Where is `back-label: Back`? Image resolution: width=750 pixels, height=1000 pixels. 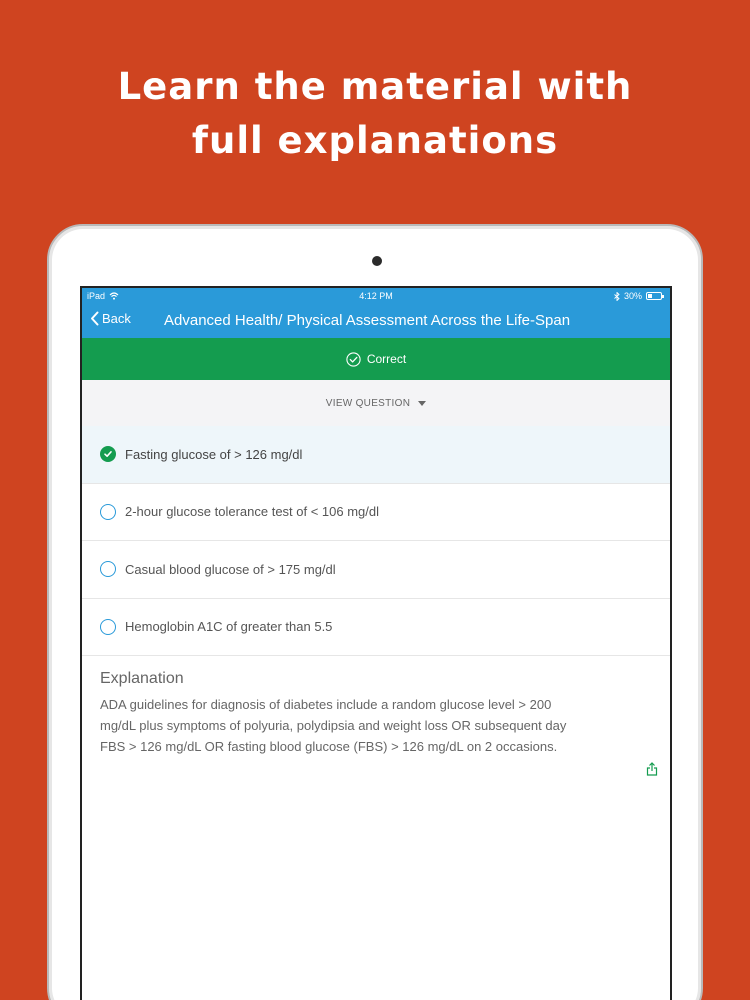
back-label: Back is located at coordinates (116, 318).